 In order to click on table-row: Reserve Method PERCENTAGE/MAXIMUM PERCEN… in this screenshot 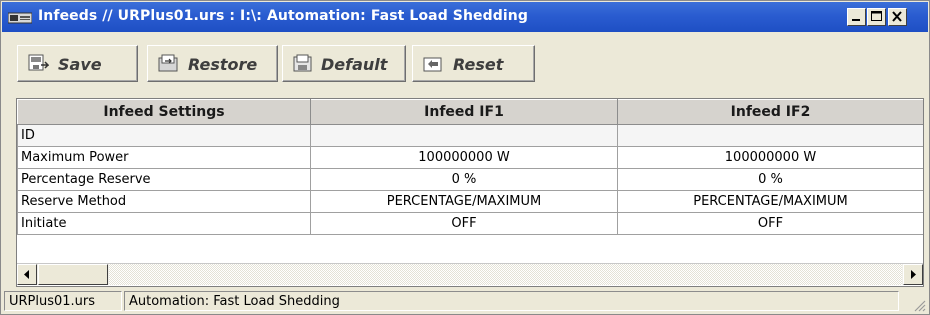, I will do `click(470, 201)`.